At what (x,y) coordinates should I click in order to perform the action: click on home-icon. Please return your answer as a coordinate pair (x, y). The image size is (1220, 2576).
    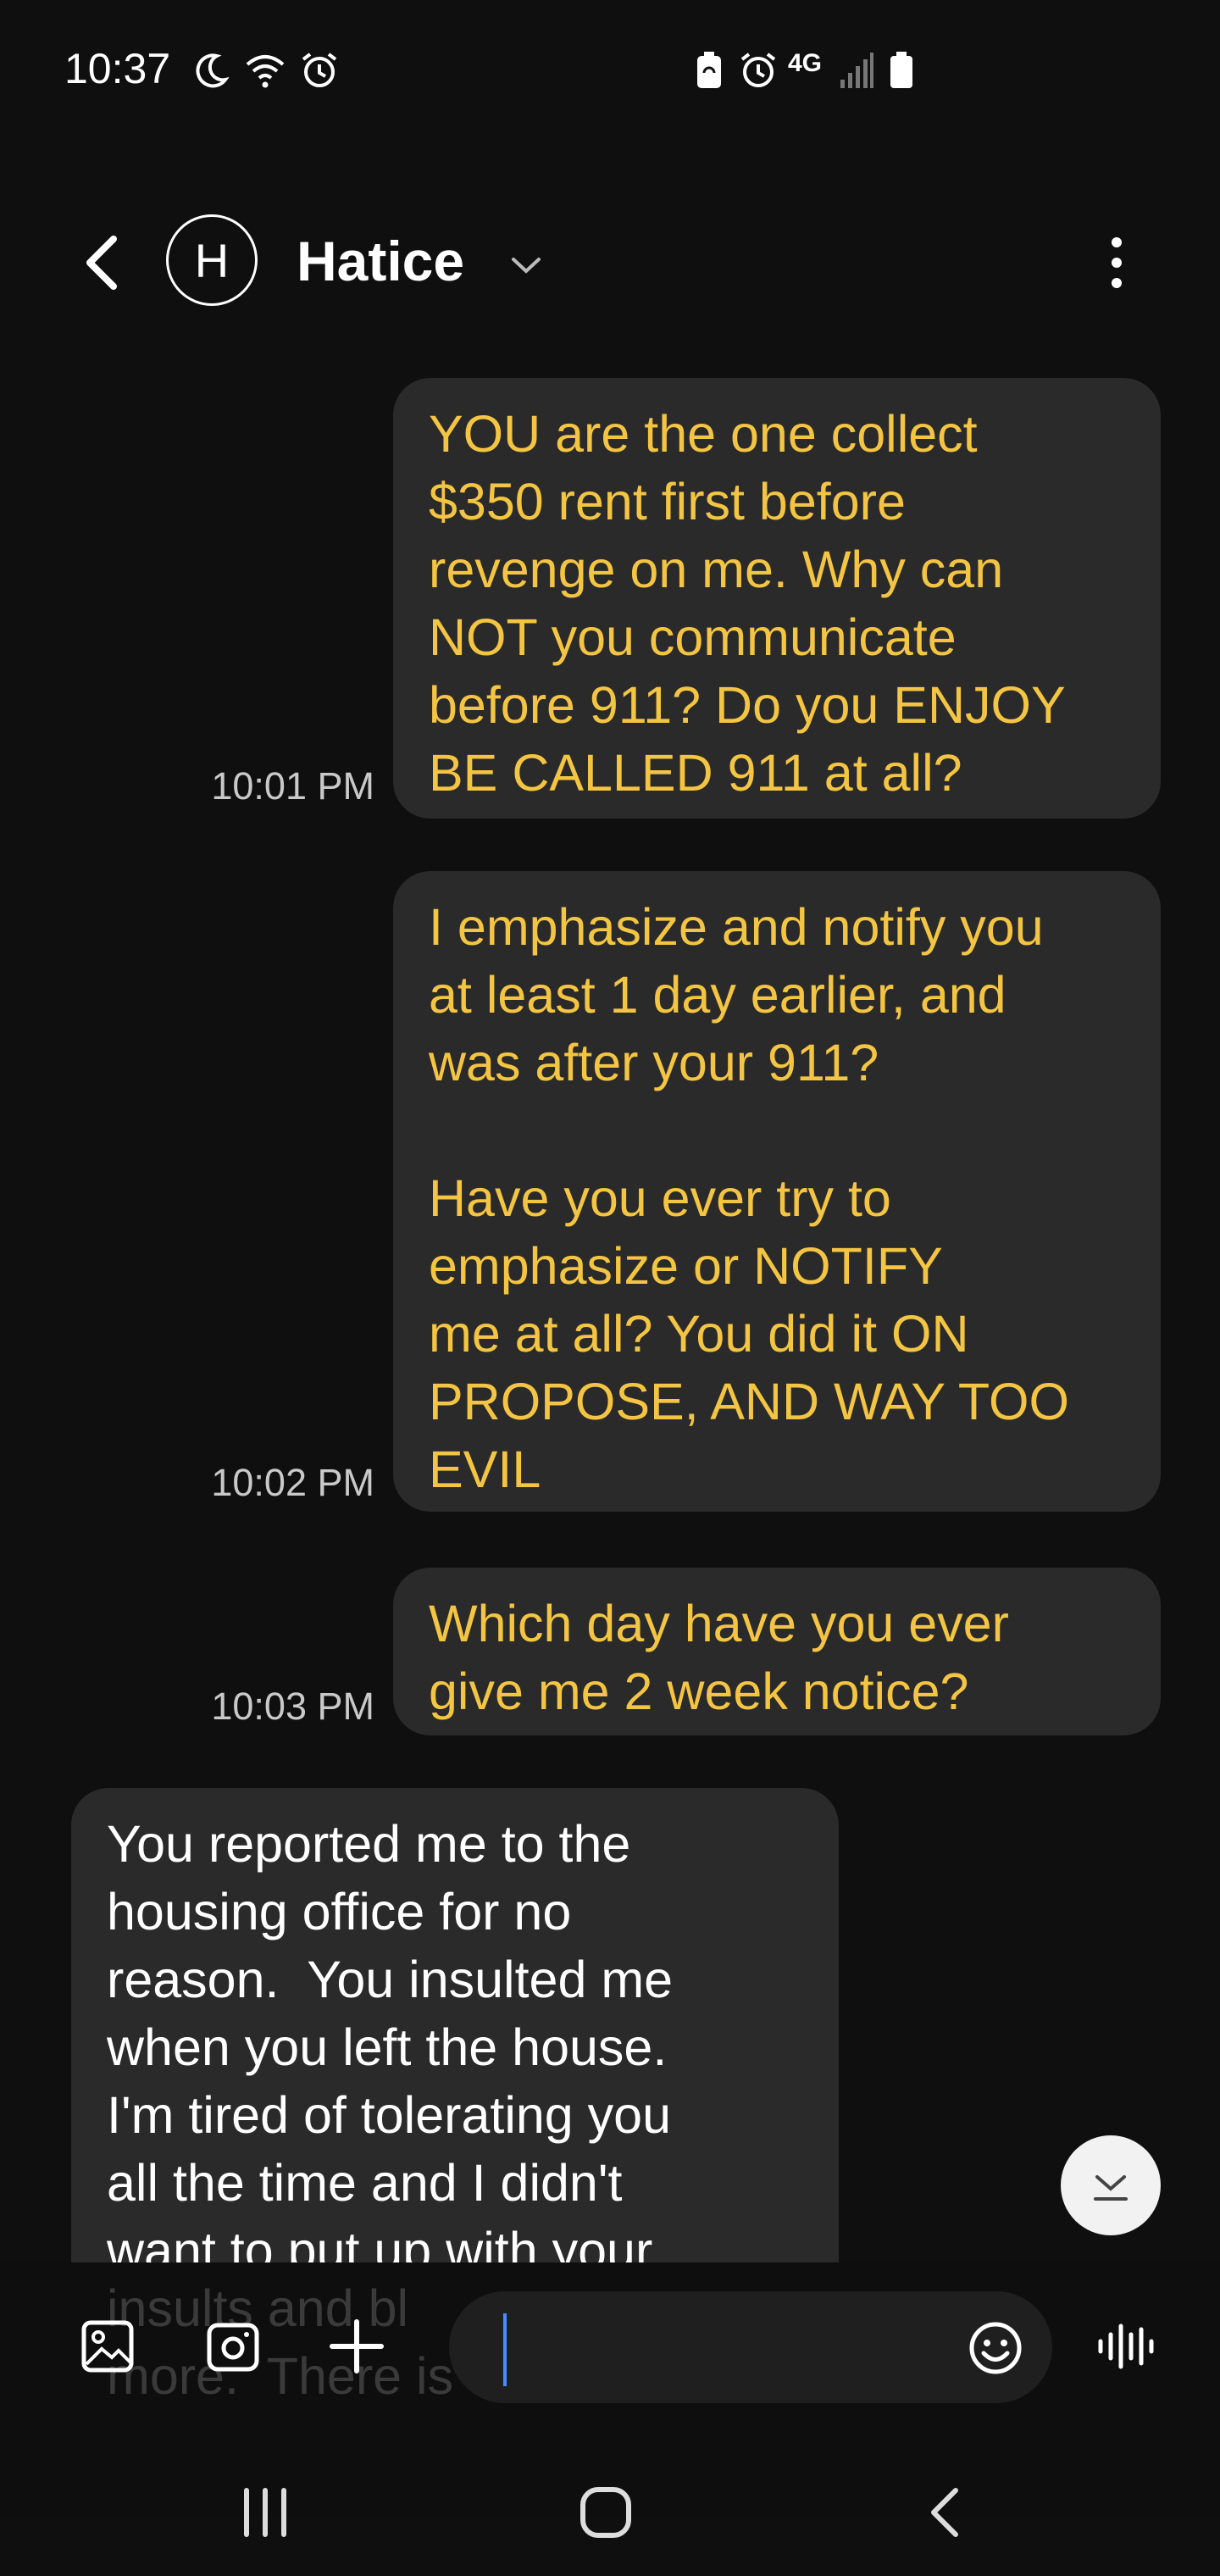
    Looking at the image, I should click on (605, 2512).